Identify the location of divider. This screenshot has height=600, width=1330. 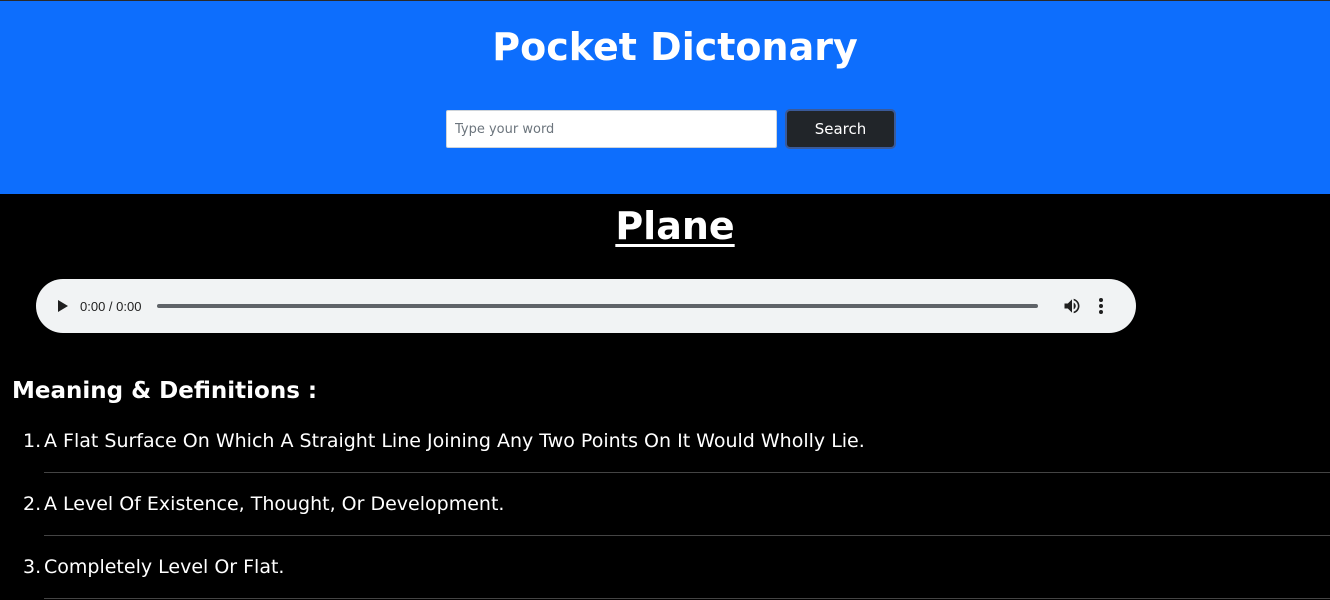
(687, 598).